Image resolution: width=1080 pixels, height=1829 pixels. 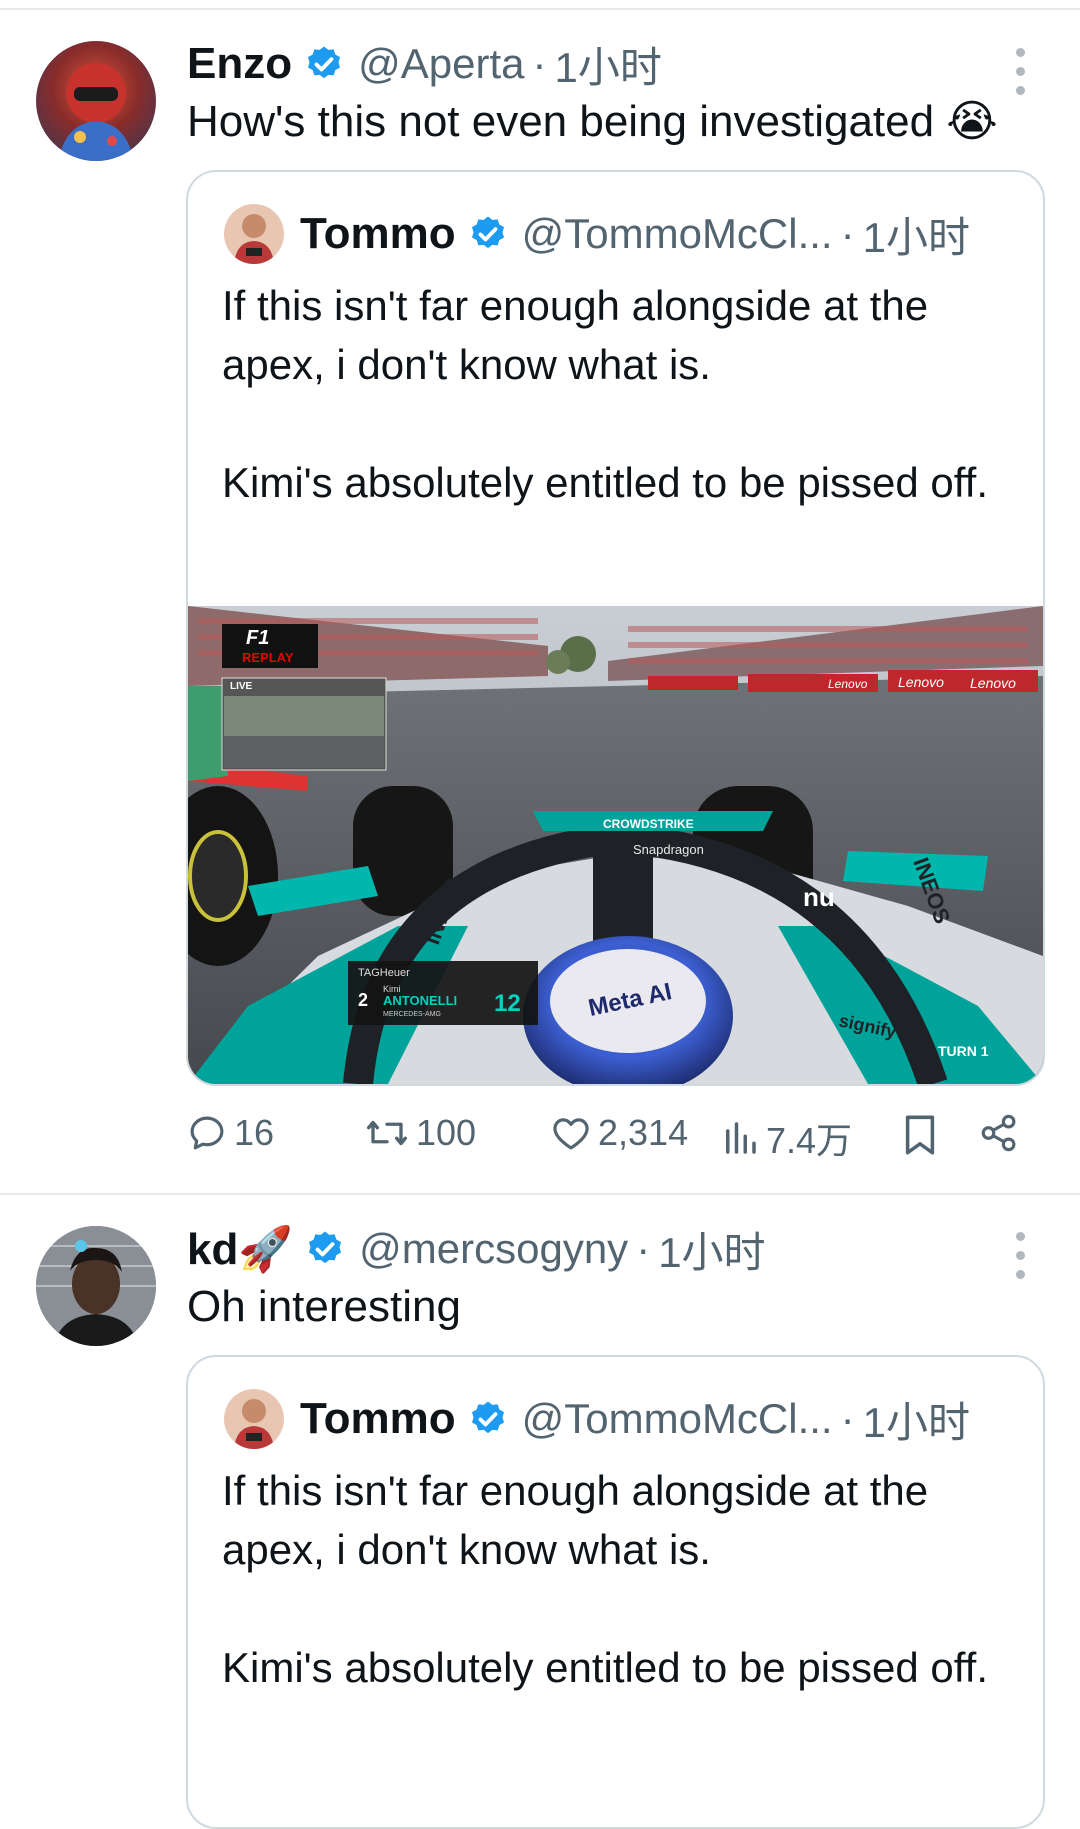 What do you see at coordinates (507, 1003) in the screenshot?
I see `driver-number: 12` at bounding box center [507, 1003].